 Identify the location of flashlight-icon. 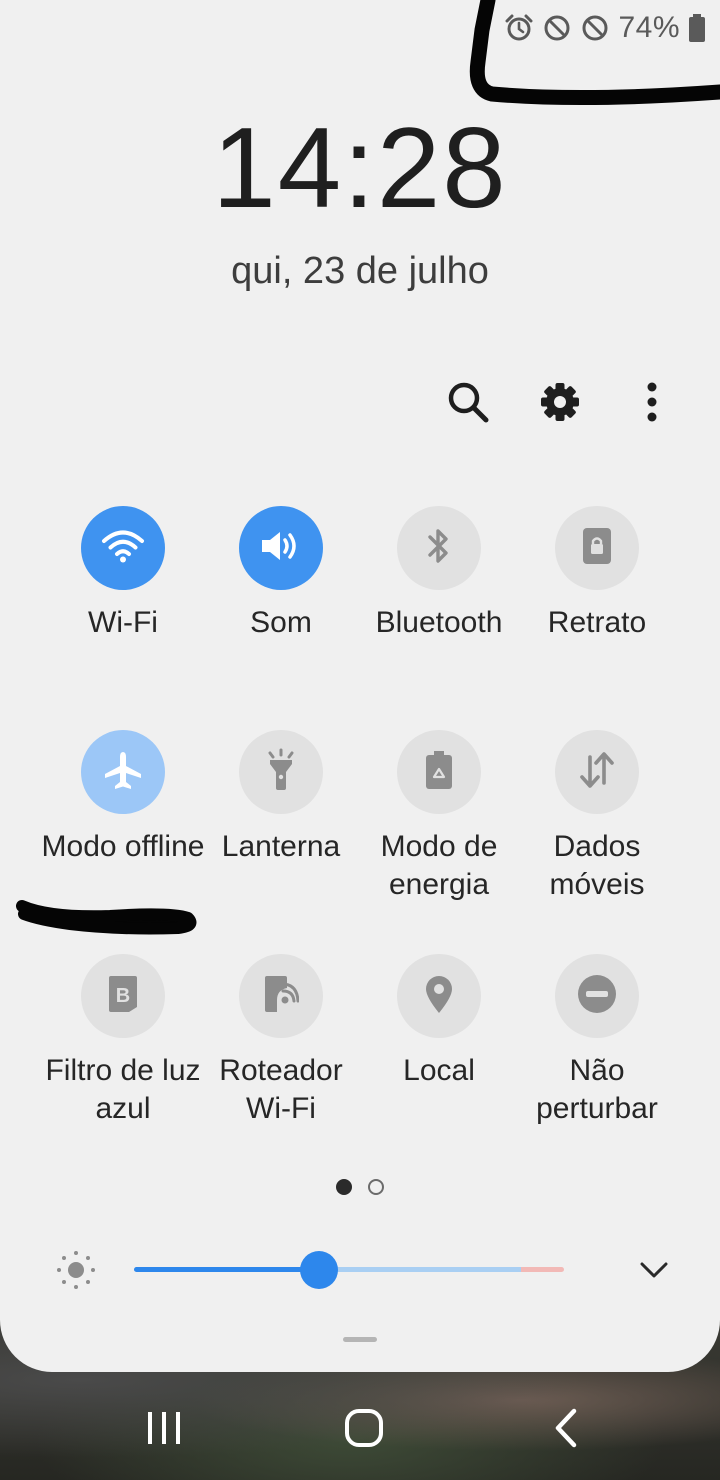
(281, 772).